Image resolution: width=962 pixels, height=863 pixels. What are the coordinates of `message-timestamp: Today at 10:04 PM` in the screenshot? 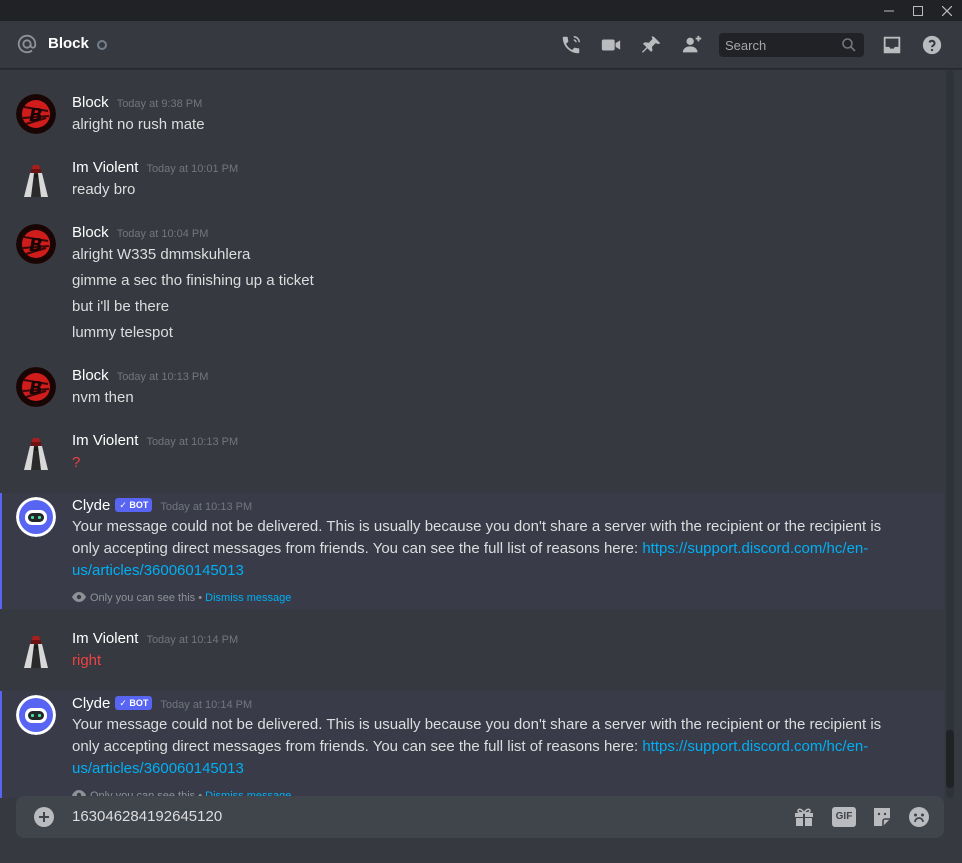 It's located at (162, 234).